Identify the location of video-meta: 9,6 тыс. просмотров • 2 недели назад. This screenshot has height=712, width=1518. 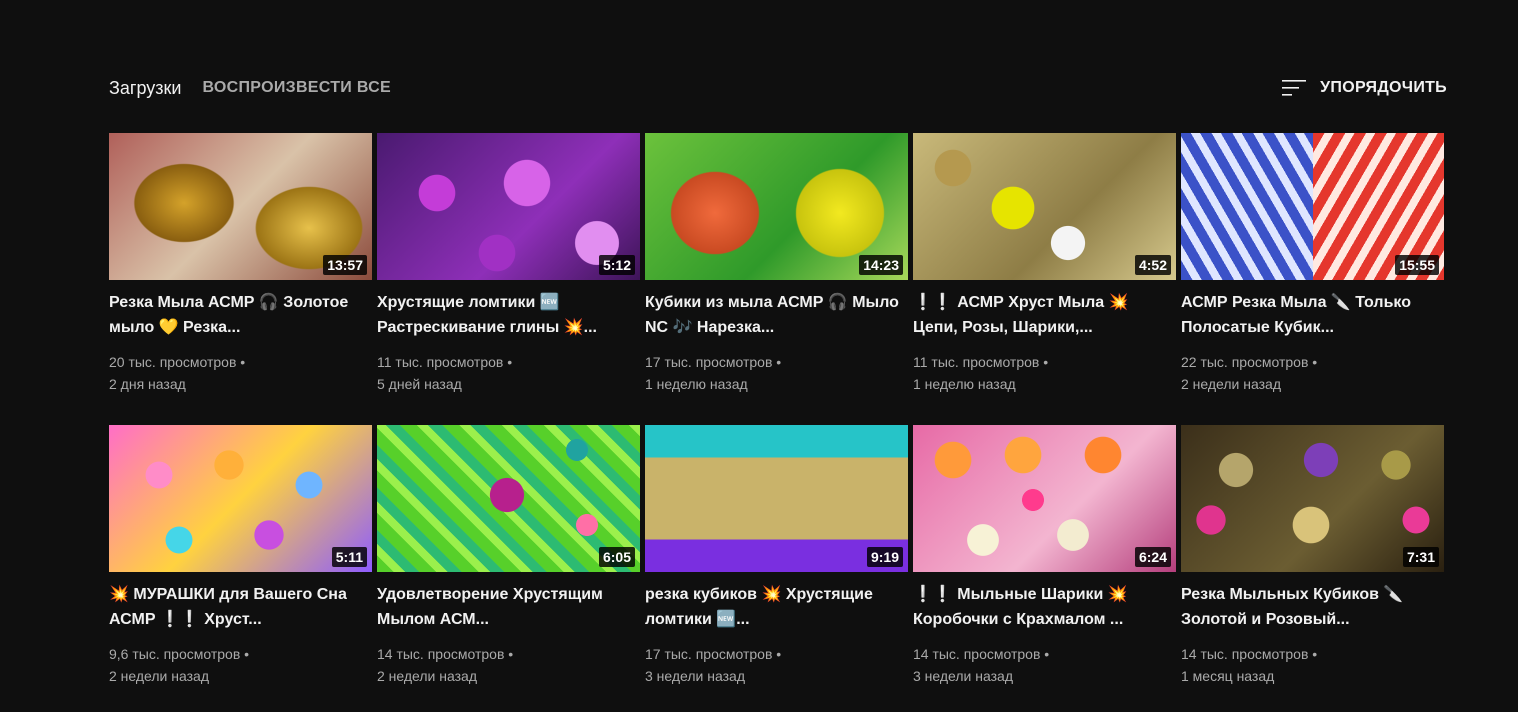
(240, 665).